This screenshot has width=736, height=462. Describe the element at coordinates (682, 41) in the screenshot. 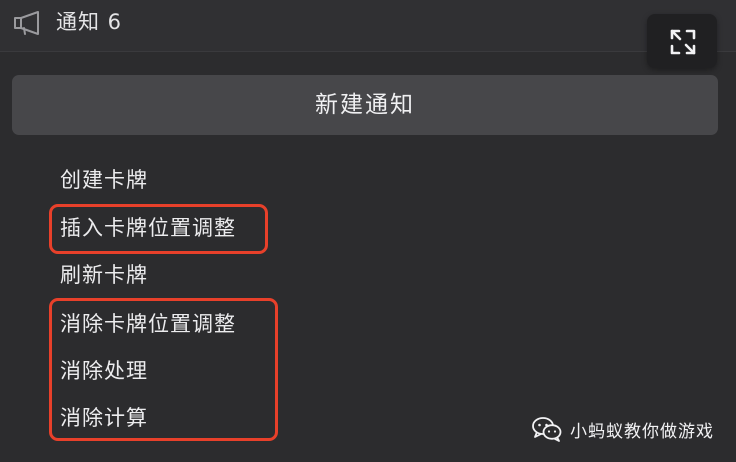

I see `expand-button` at that location.